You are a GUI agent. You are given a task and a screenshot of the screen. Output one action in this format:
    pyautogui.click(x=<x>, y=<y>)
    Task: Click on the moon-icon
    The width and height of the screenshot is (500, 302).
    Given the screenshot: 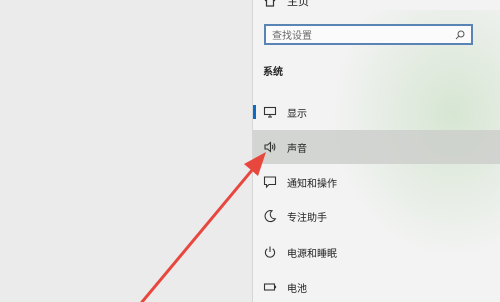 What is the action you would take?
    pyautogui.click(x=270, y=216)
    